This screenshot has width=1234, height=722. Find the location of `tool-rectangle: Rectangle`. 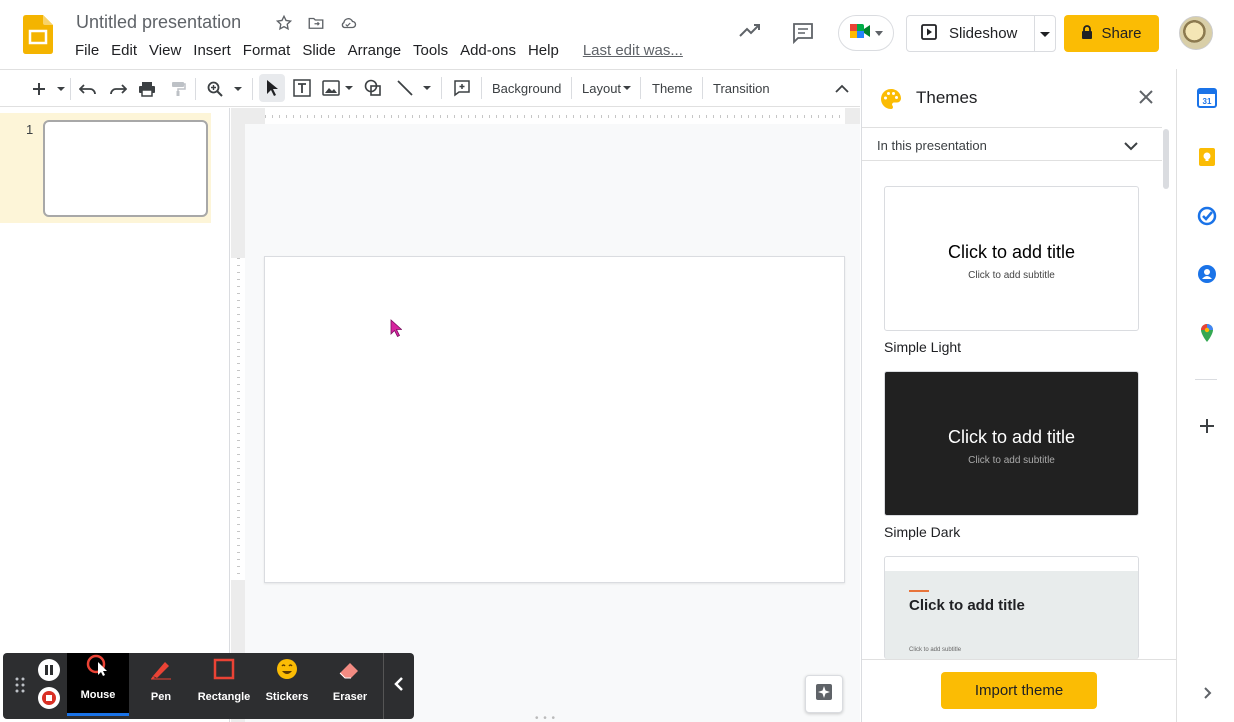

tool-rectangle: Rectangle is located at coordinates (224, 684).